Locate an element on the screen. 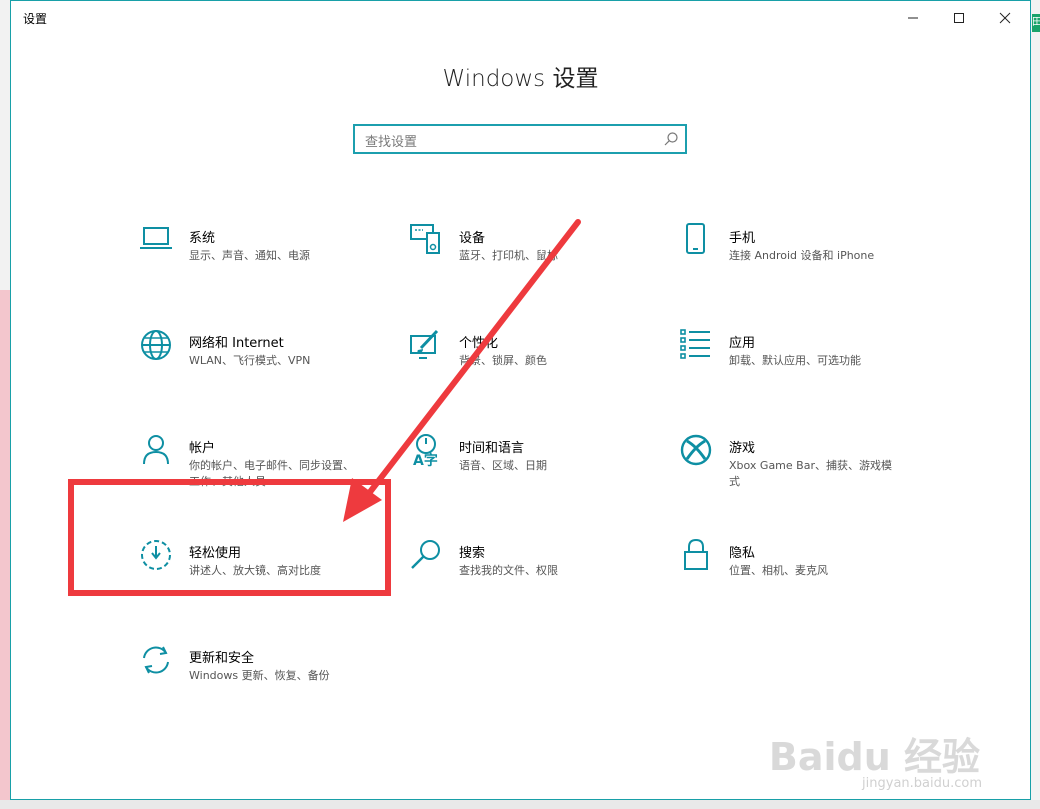 The width and height of the screenshot is (1040, 809). tile-name: 应用 is located at coordinates (742, 343).